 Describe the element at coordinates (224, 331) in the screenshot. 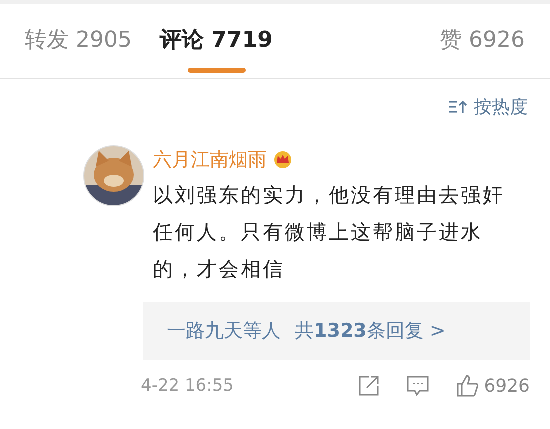

I see `reply-authors: 一路九天等人` at that location.